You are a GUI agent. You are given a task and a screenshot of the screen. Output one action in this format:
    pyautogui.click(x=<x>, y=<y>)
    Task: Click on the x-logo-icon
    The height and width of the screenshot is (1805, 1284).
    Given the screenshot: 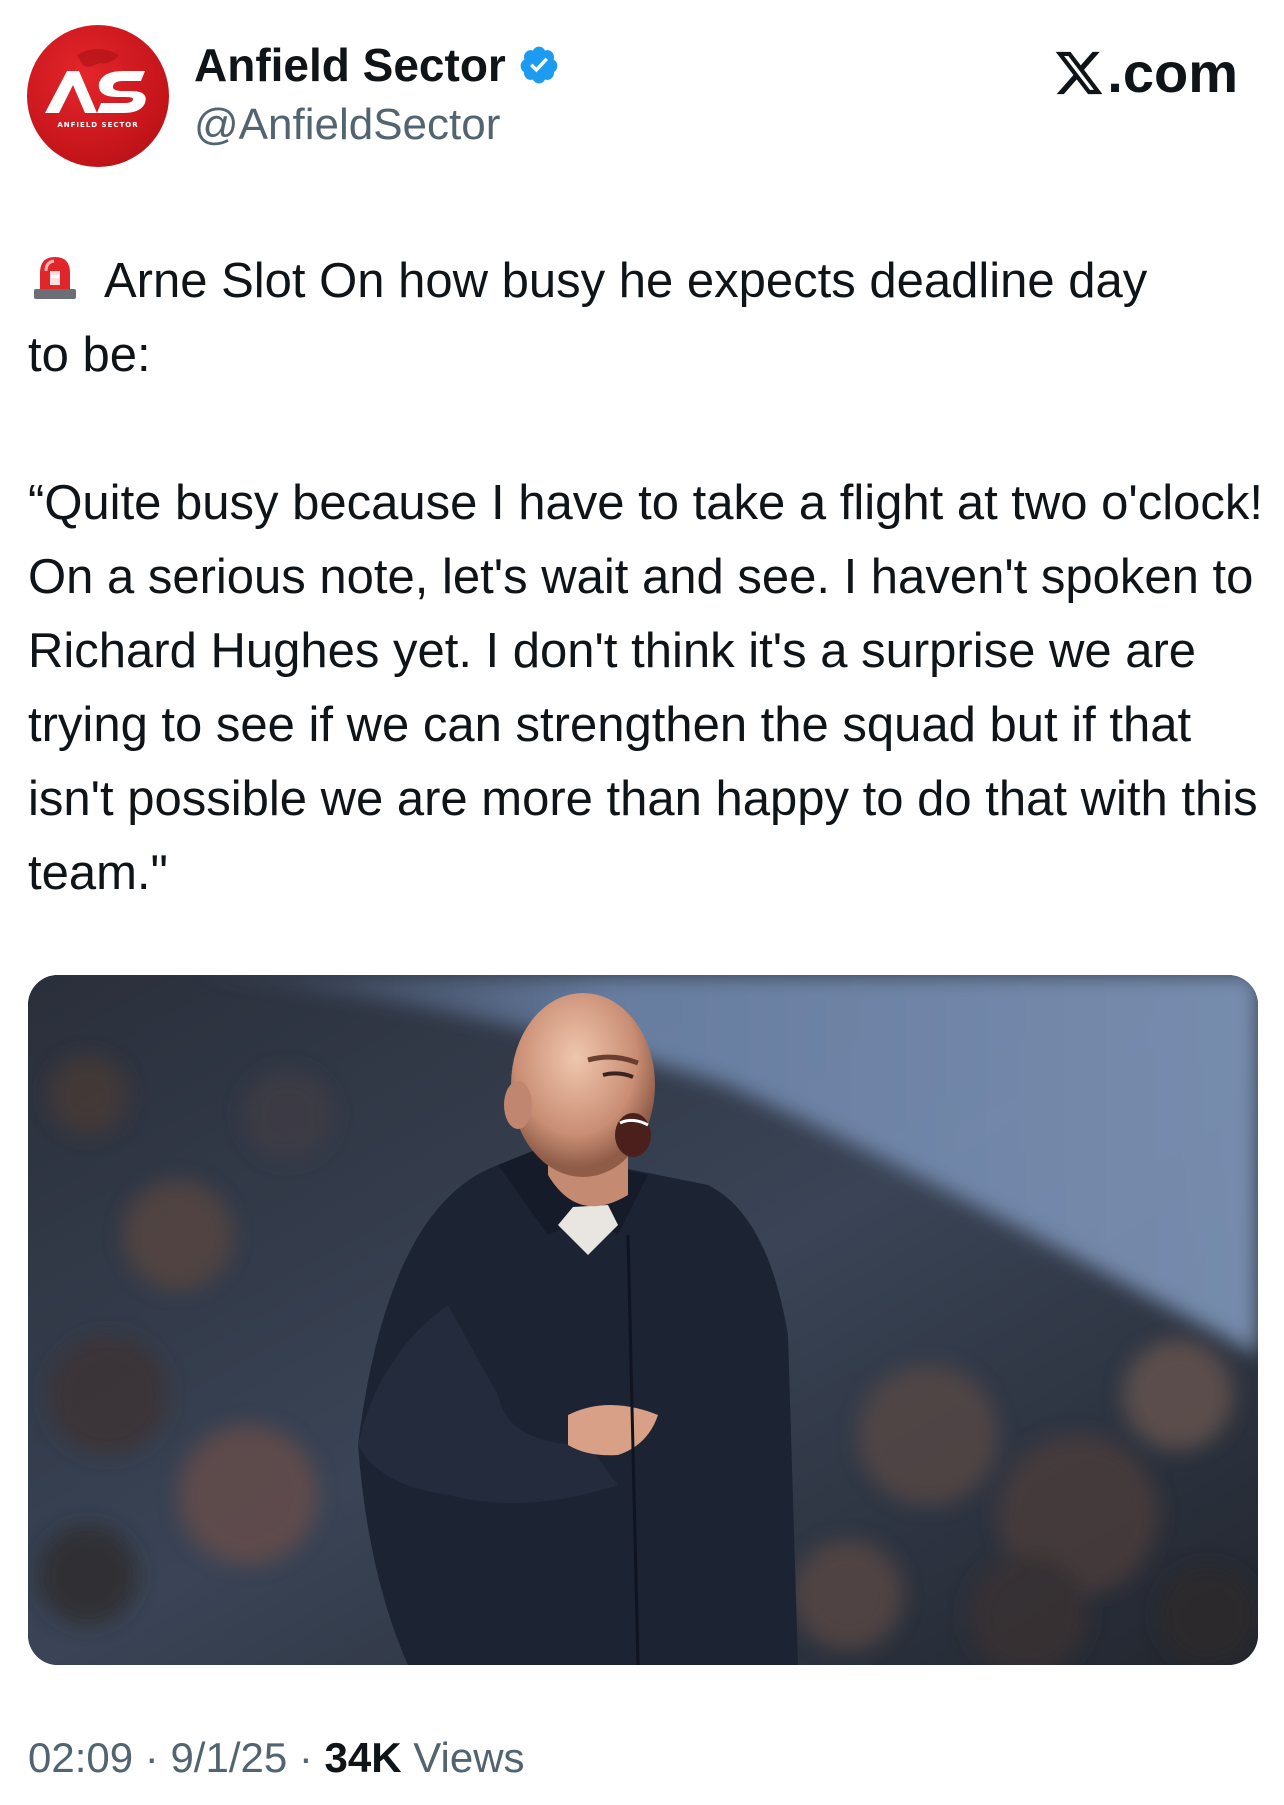 What is the action you would take?
    pyautogui.click(x=1079, y=72)
    